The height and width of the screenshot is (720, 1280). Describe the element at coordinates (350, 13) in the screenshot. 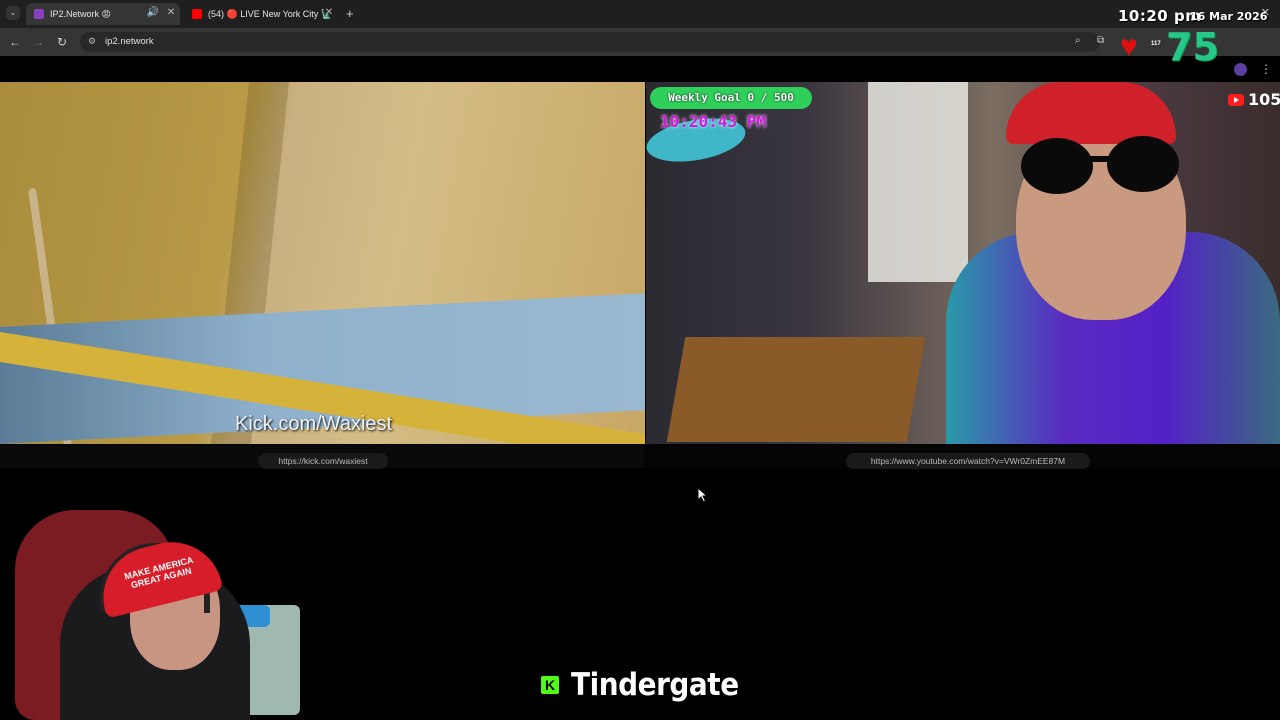

I see `new-tab-icon: +` at that location.